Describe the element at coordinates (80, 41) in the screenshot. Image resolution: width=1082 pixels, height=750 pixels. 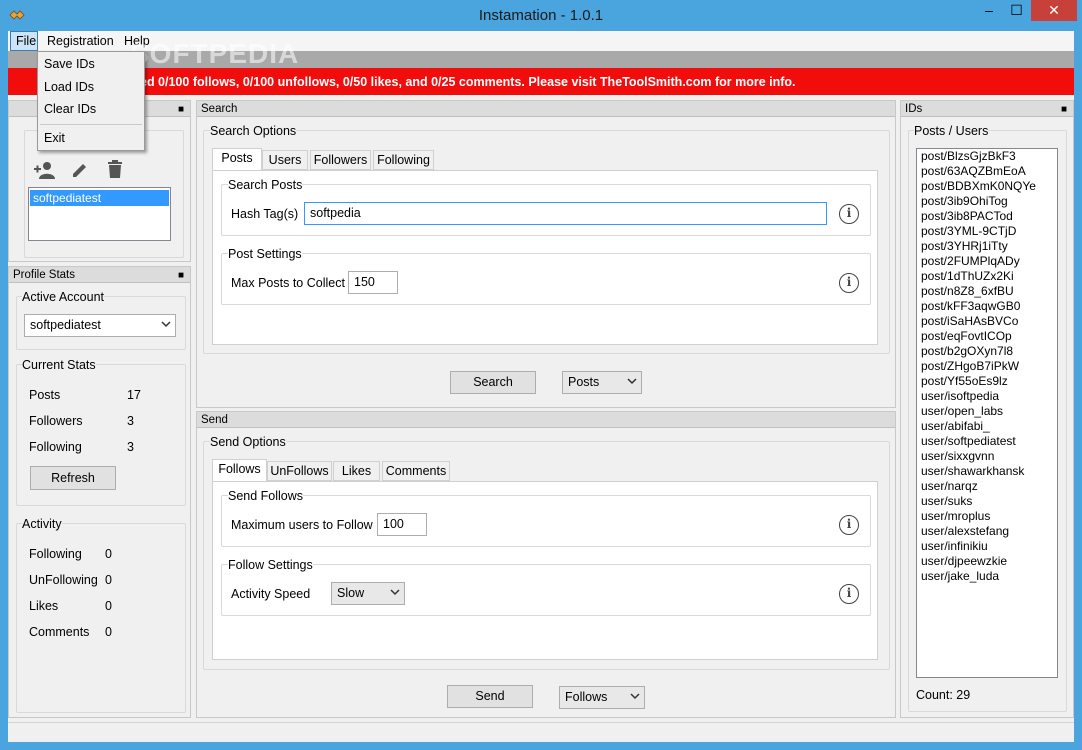
I see `menu-registration: Registration` at that location.